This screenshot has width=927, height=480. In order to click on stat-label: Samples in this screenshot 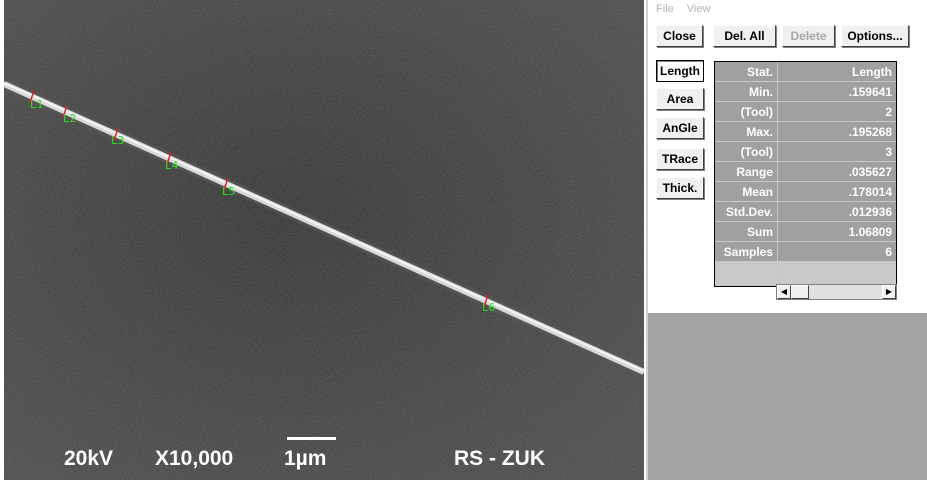, I will do `click(746, 252)`.